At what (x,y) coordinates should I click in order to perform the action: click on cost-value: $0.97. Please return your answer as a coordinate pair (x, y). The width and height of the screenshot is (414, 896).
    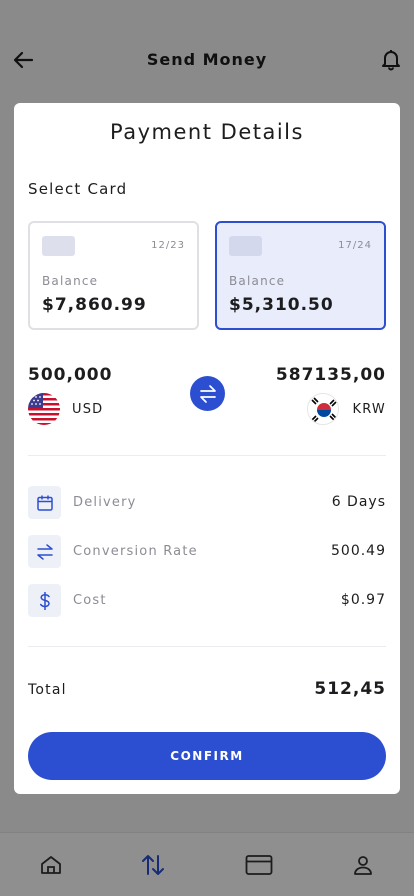
    Looking at the image, I should click on (363, 600).